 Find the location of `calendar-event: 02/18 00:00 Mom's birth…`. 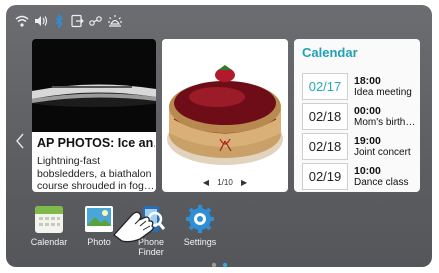

calendar-event: 02/18 00:00 Mom's birth… is located at coordinates (360, 116).